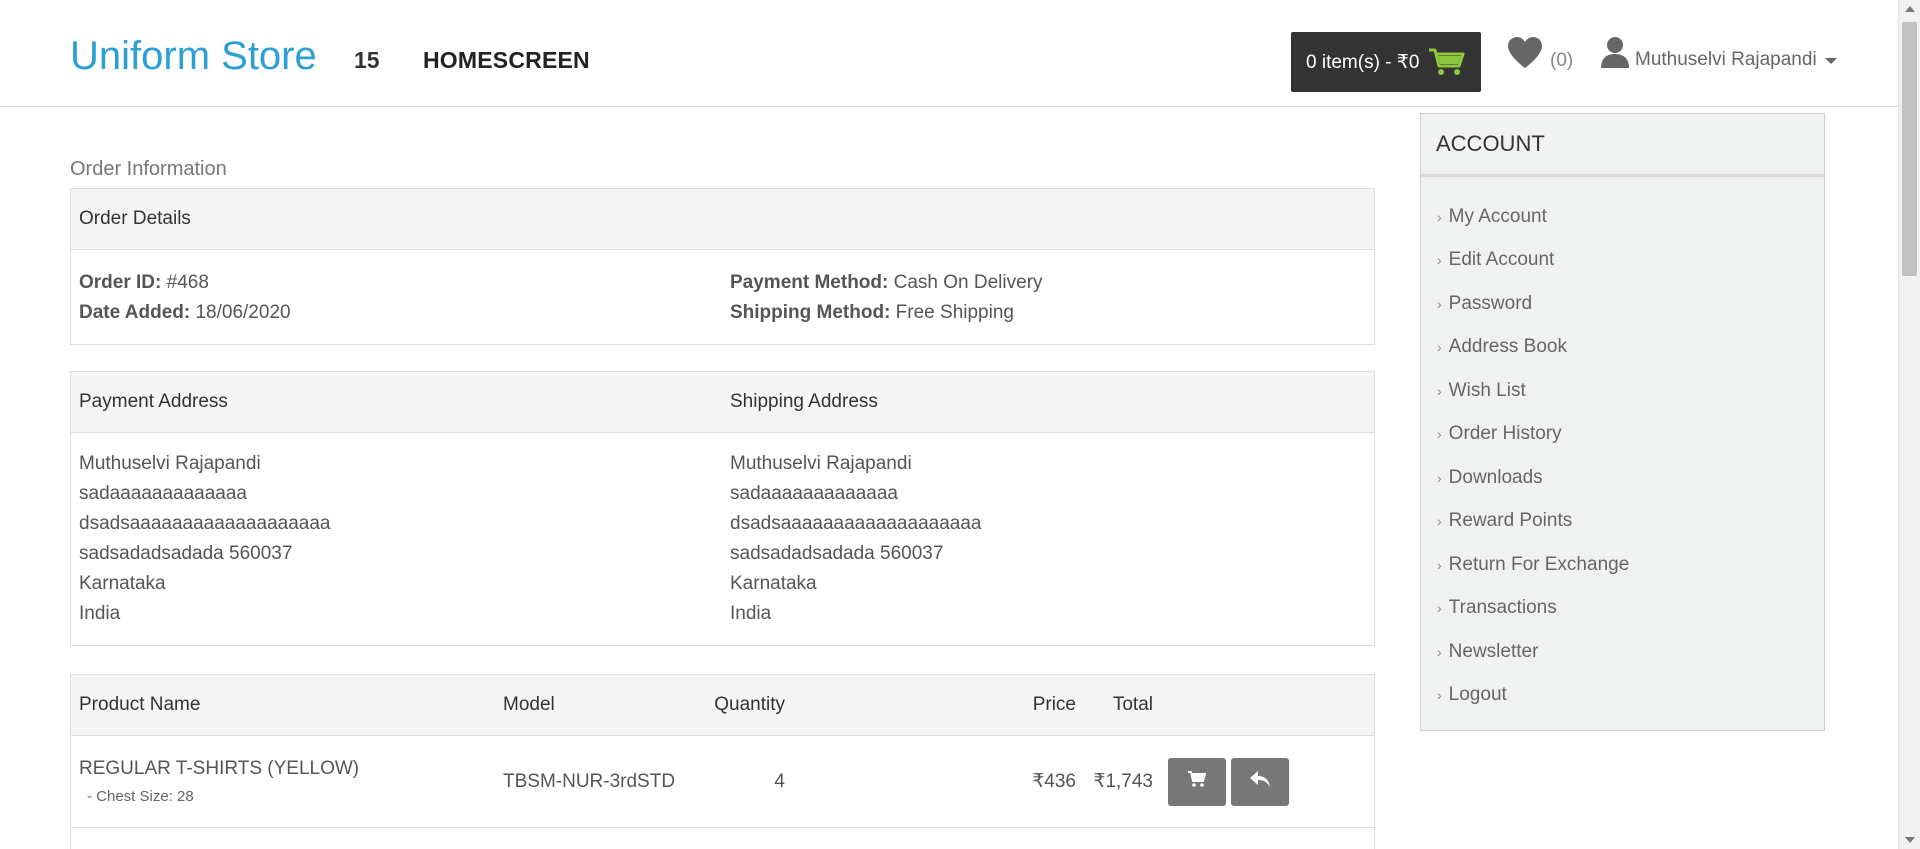 This screenshot has height=849, width=1920. Describe the element at coordinates (804, 401) in the screenshot. I see `shipping-address-title: Shipping Address` at that location.